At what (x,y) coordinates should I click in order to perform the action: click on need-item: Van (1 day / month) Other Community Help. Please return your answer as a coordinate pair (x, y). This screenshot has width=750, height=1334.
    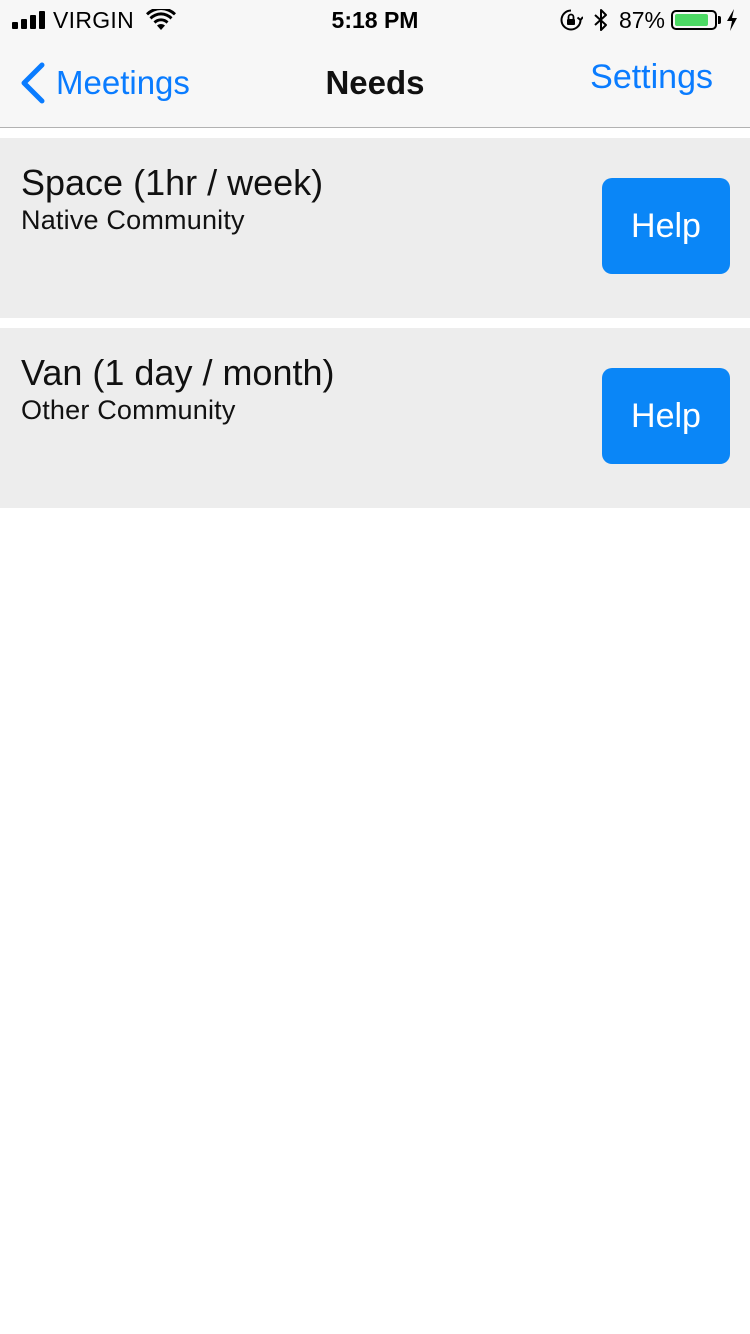
    Looking at the image, I should click on (375, 418).